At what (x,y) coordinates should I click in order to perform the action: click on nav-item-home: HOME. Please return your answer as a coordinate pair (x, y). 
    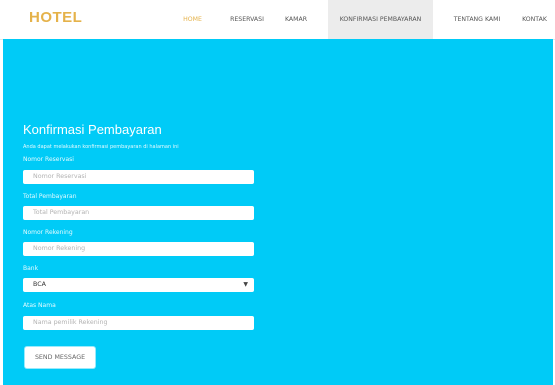
    Looking at the image, I should click on (192, 19).